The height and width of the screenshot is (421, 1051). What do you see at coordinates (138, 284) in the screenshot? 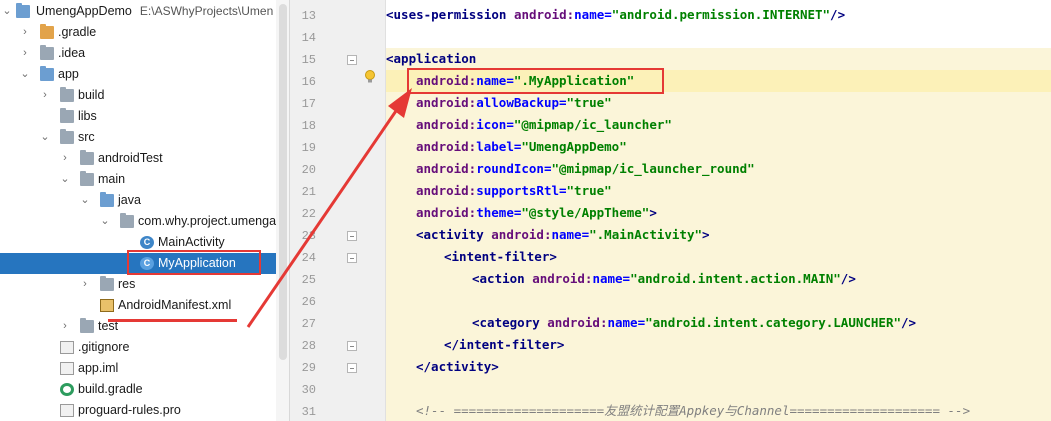
I see `tree-item-res: › res` at bounding box center [138, 284].